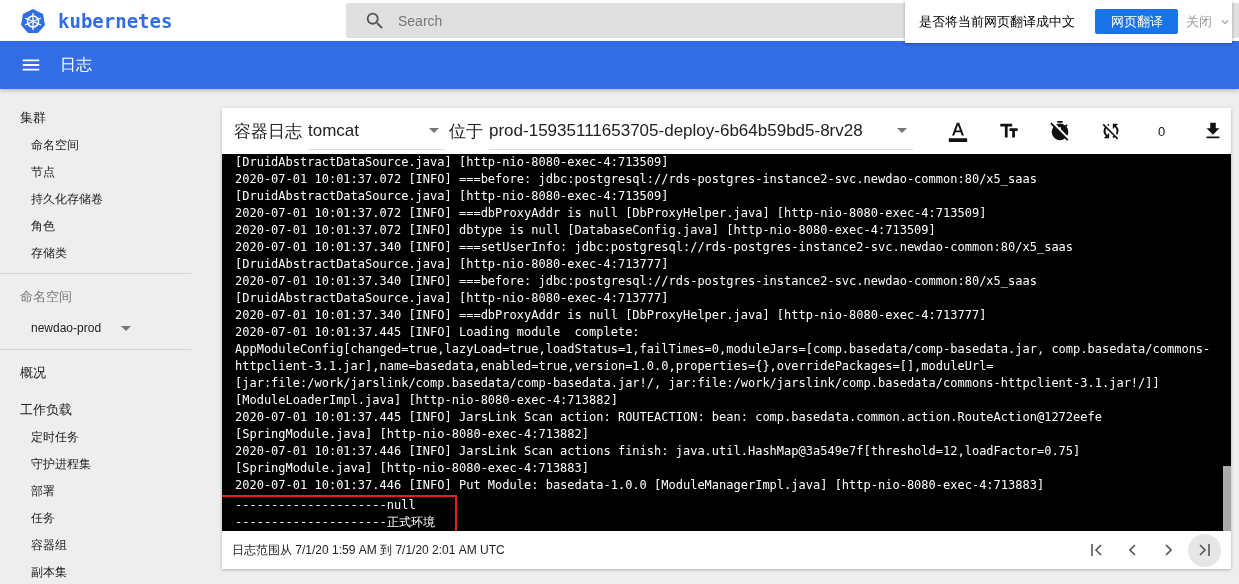 The height and width of the screenshot is (584, 1239). I want to click on chevron-right-icon, so click(1168, 550).